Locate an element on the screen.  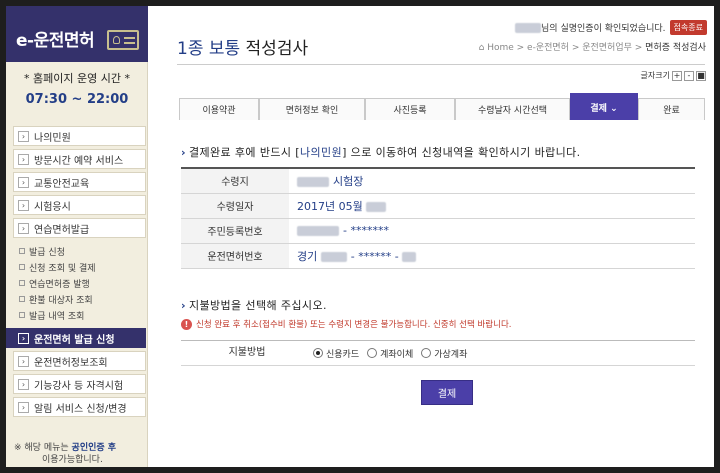
step-pickup-time: 수령날자 시간선택 is located at coordinates (512, 109).